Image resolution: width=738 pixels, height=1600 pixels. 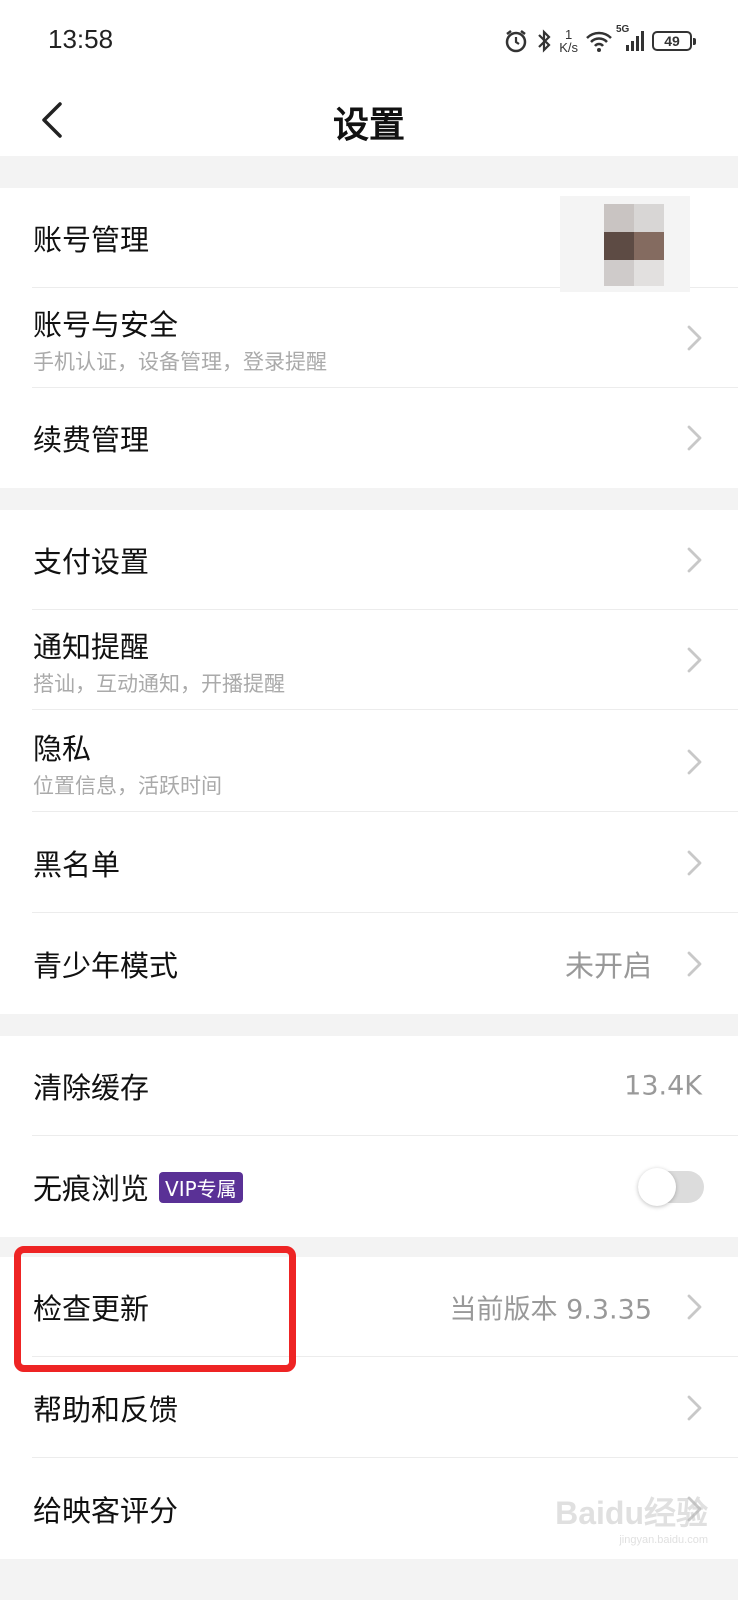 I want to click on settings-item-notifications: 通知提醒 搭讪，互动通知，开播提醒, so click(x=369, y=660).